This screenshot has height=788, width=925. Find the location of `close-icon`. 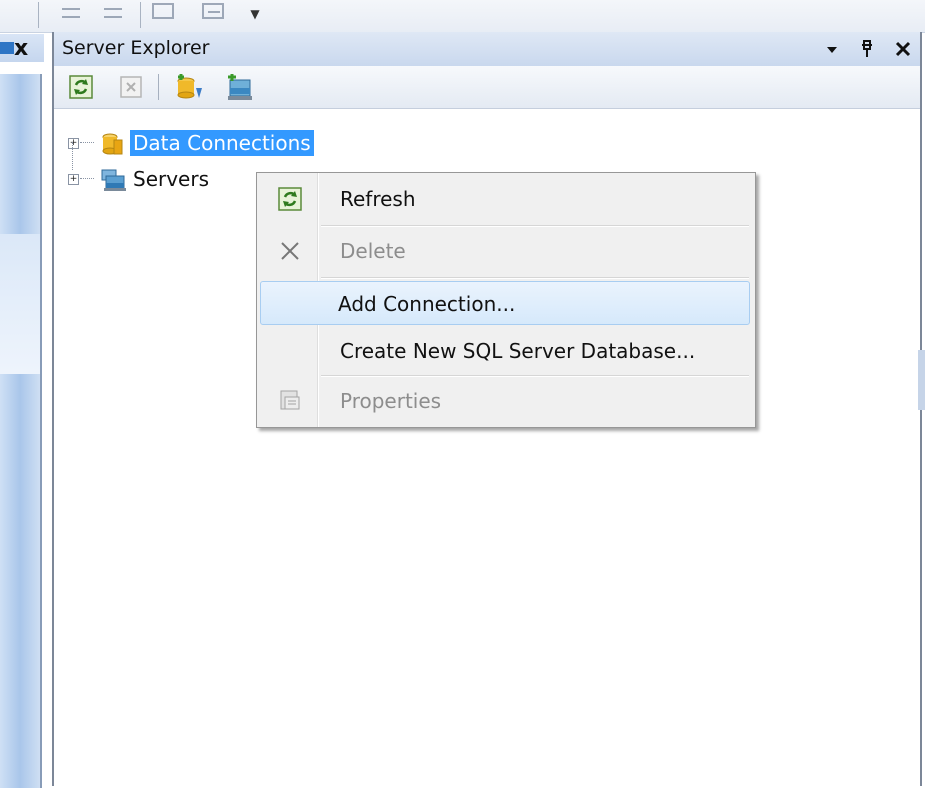

close-icon is located at coordinates (903, 47).